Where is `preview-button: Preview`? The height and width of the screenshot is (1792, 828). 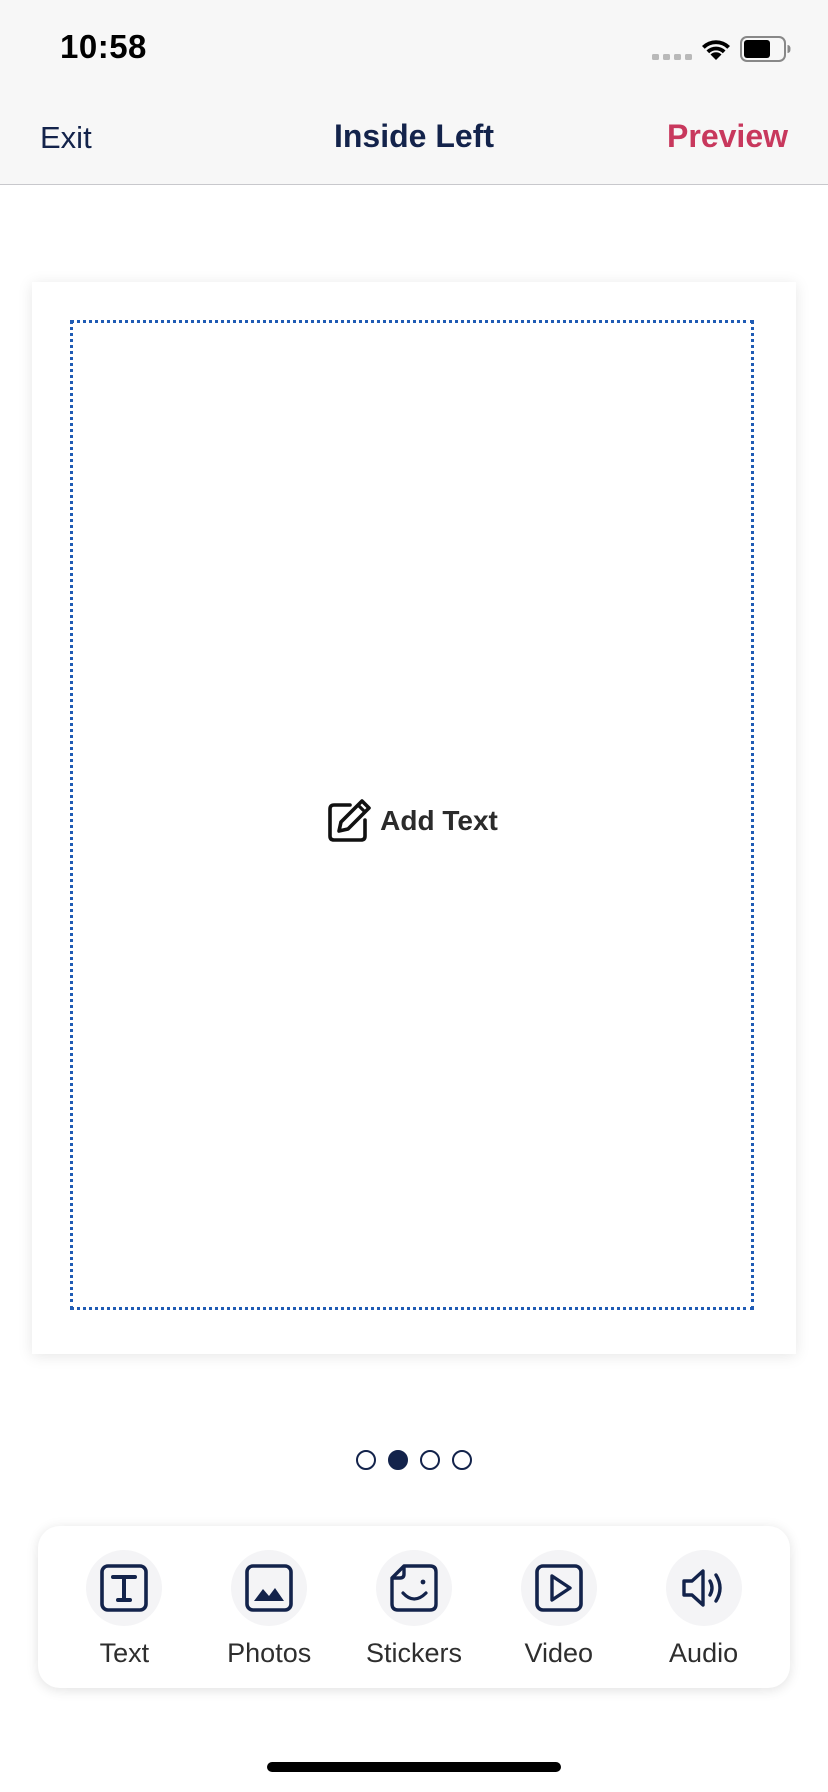 preview-button: Preview is located at coordinates (727, 136).